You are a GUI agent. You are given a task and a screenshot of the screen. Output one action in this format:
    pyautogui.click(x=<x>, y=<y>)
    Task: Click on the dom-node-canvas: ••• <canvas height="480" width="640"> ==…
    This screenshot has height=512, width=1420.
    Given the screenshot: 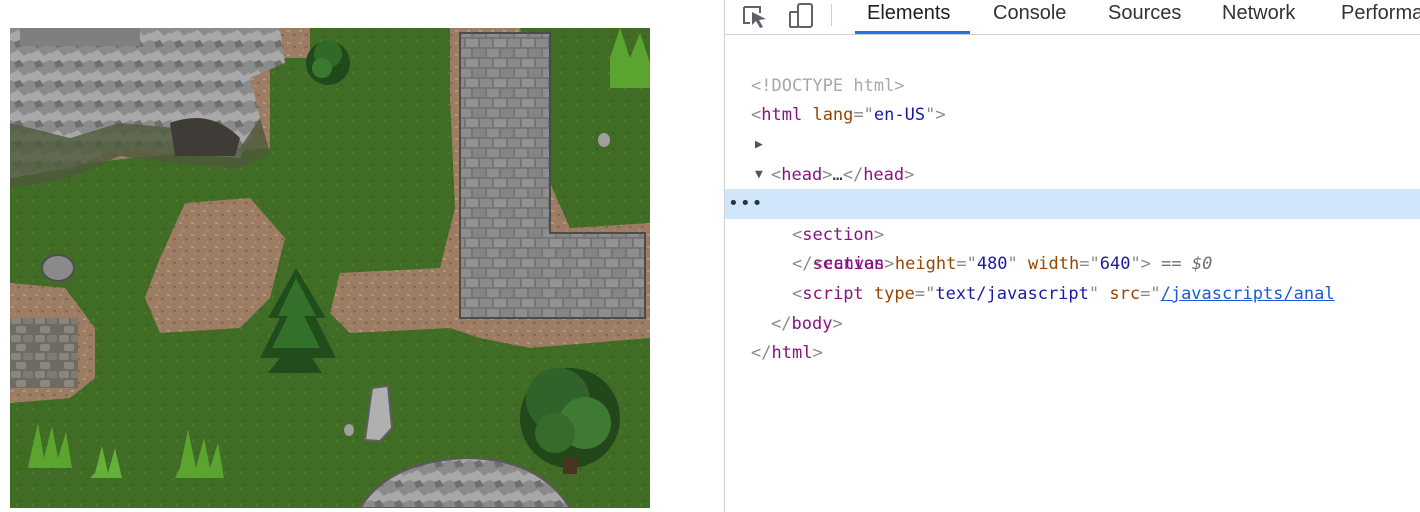 What is the action you would take?
    pyautogui.click(x=1072, y=231)
    